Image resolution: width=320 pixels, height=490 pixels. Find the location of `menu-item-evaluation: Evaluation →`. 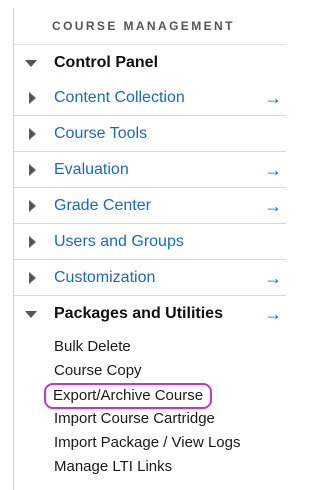

menu-item-evaluation: Evaluation → is located at coordinates (150, 170).